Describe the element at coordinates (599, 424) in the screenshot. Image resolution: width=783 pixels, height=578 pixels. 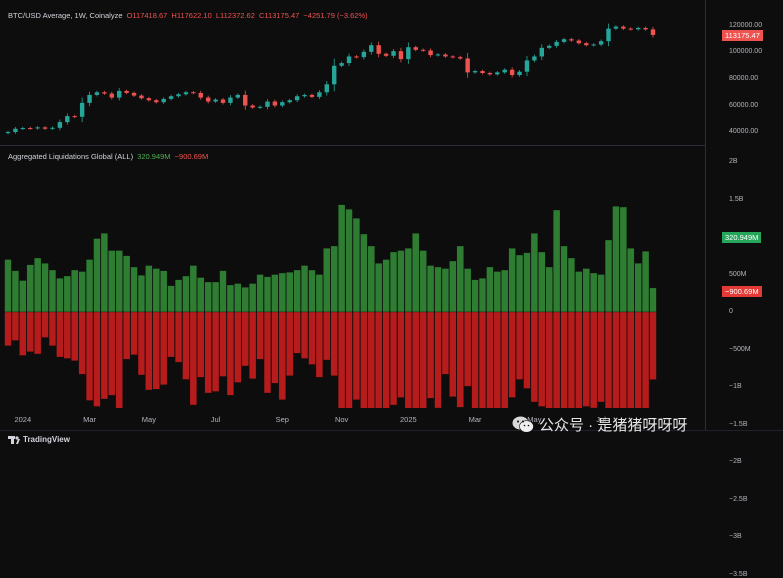
I see `wechat-watermark: 公众号 · 是猪猪呀呀呀` at that location.